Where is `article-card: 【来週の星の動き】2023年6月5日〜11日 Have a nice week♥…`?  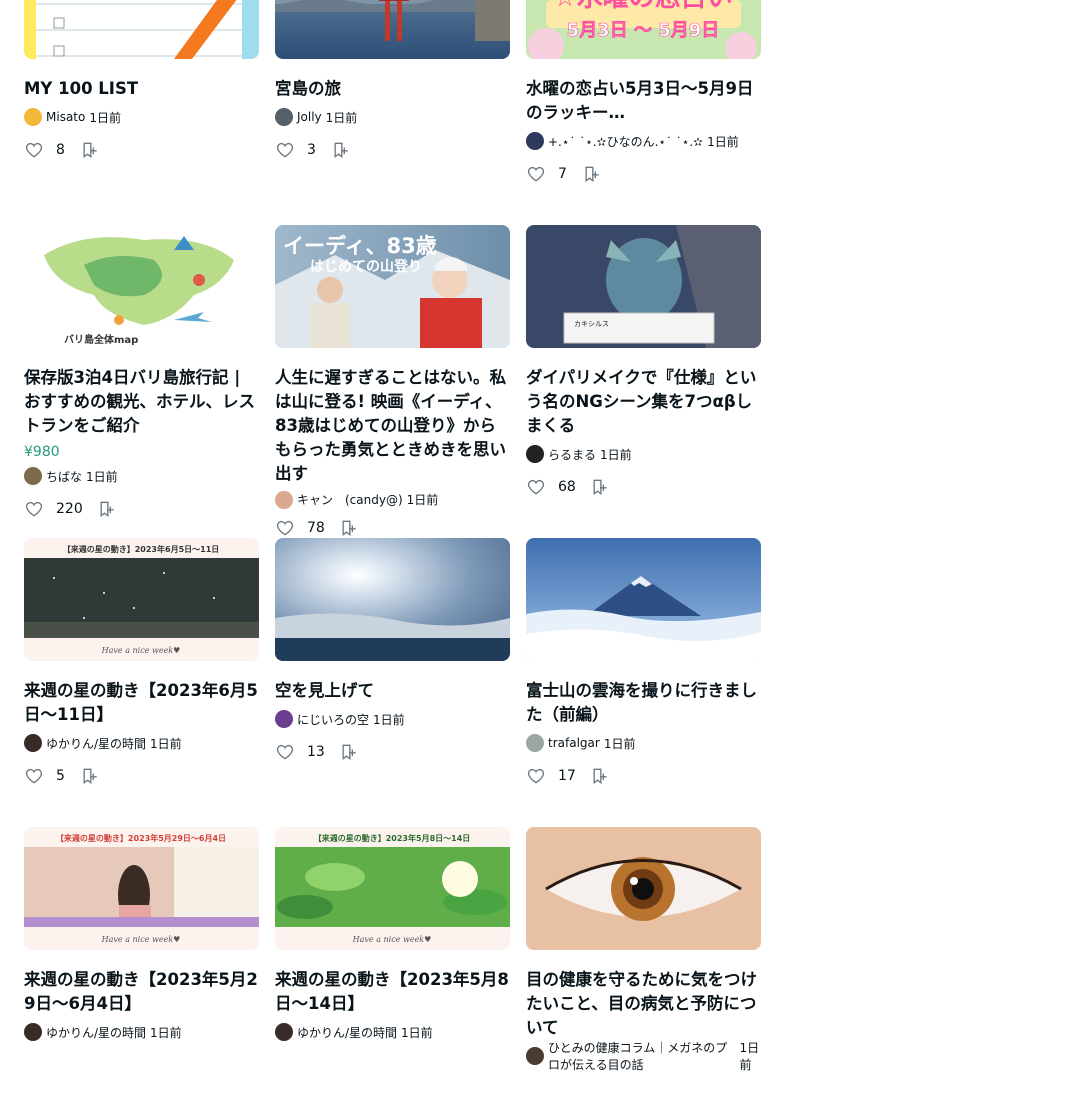
article-card: 【来週の星の動き】2023年6月5日〜11日 Have a nice week♥… is located at coordinates (141, 682).